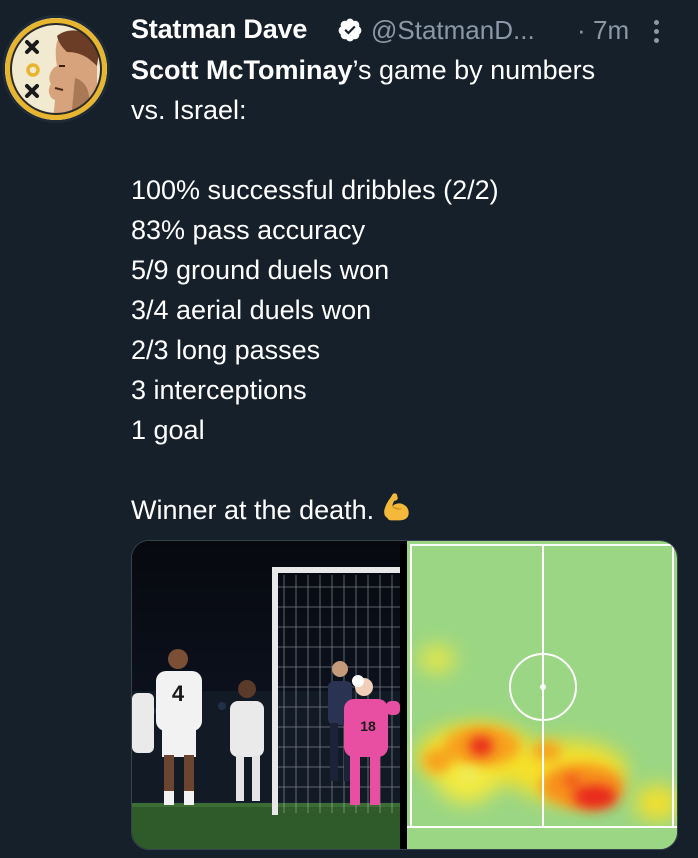 The height and width of the screenshot is (858, 698). I want to click on player-heatmap-image, so click(542, 695).